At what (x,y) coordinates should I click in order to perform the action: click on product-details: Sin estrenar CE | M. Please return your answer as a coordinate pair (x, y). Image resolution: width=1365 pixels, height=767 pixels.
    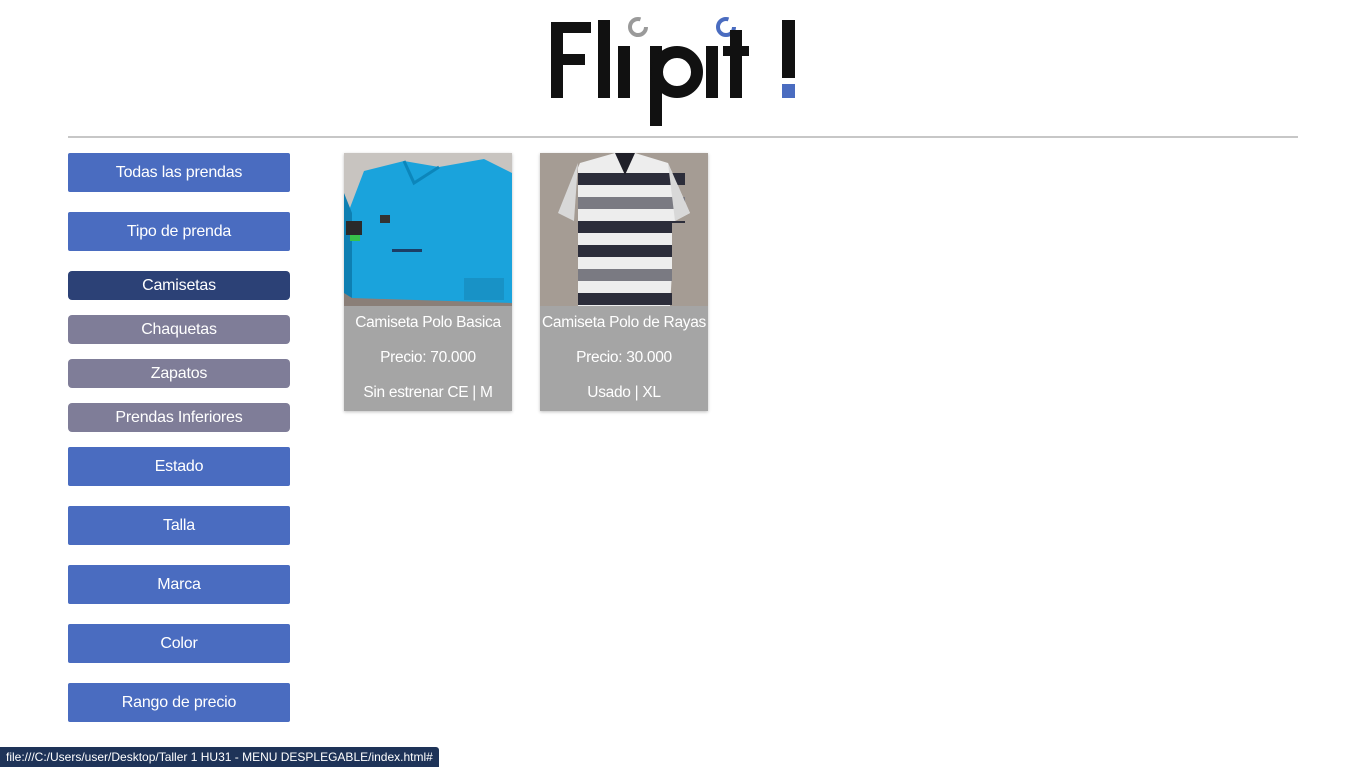
    Looking at the image, I should click on (428, 392).